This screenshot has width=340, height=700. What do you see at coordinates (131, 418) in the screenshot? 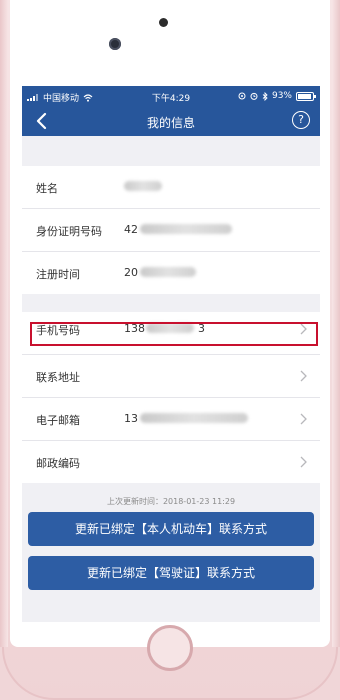
I see `row-value: 13` at bounding box center [131, 418].